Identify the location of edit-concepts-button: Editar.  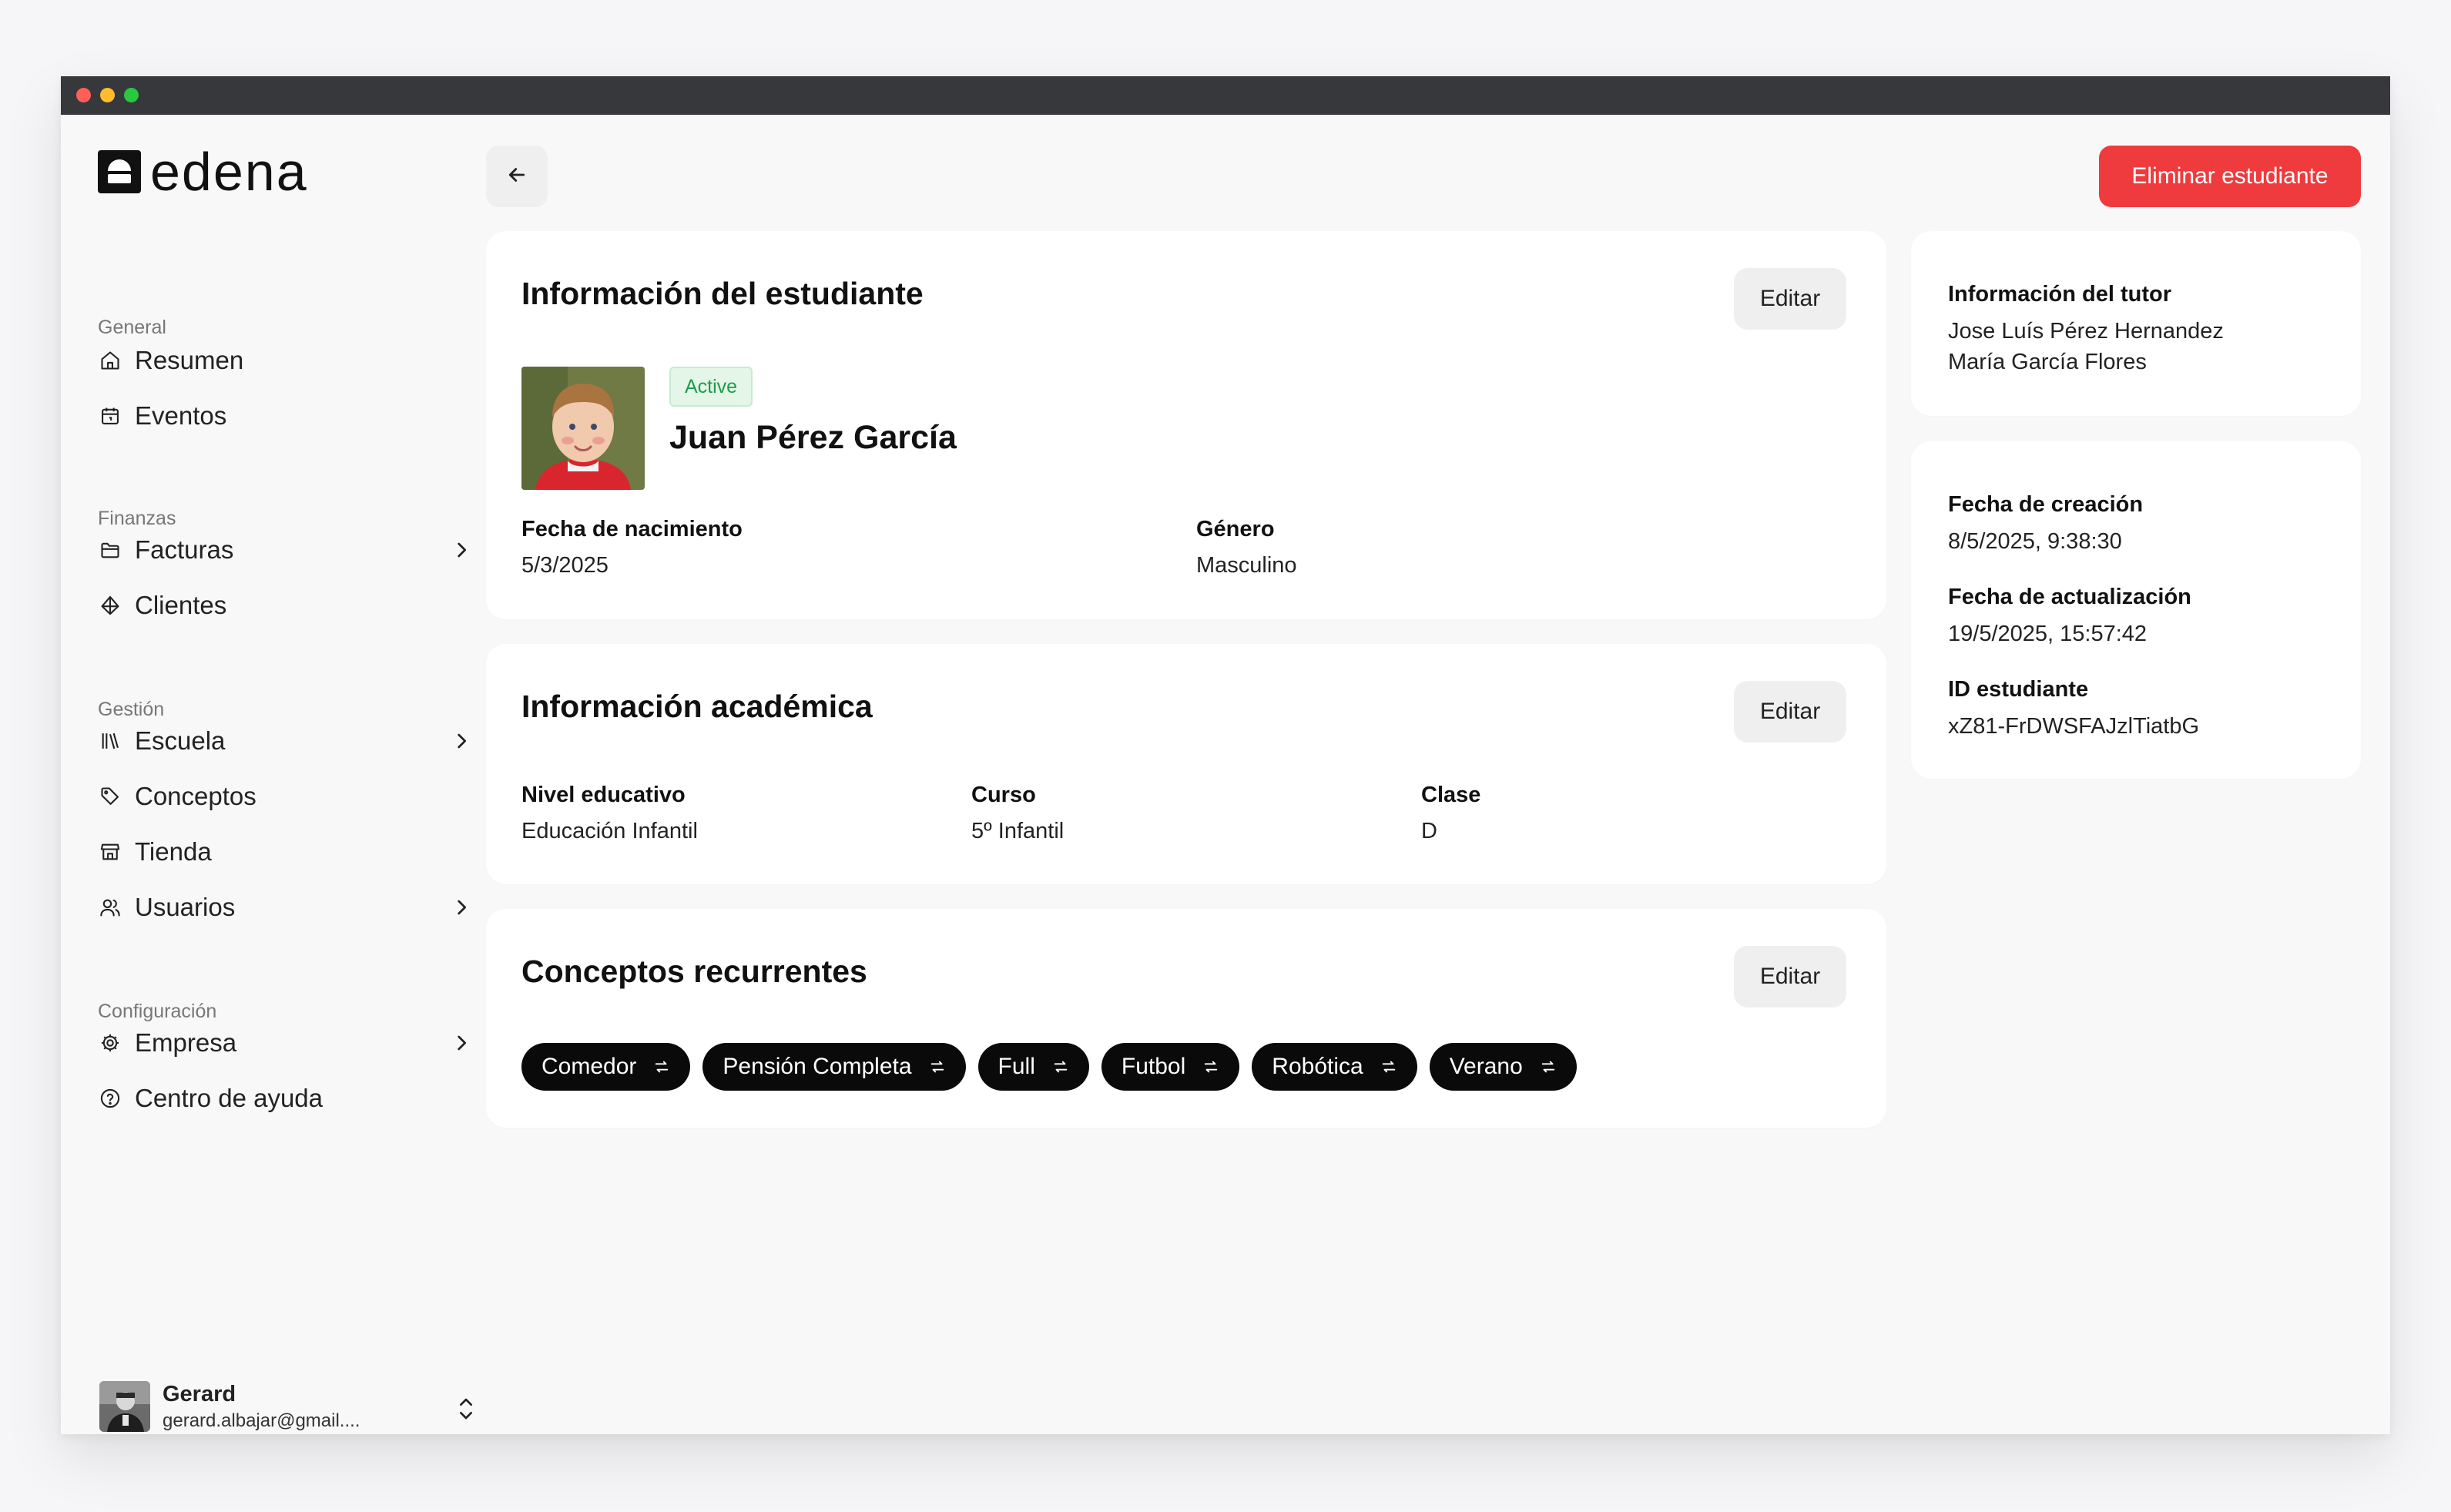
(1790, 976).